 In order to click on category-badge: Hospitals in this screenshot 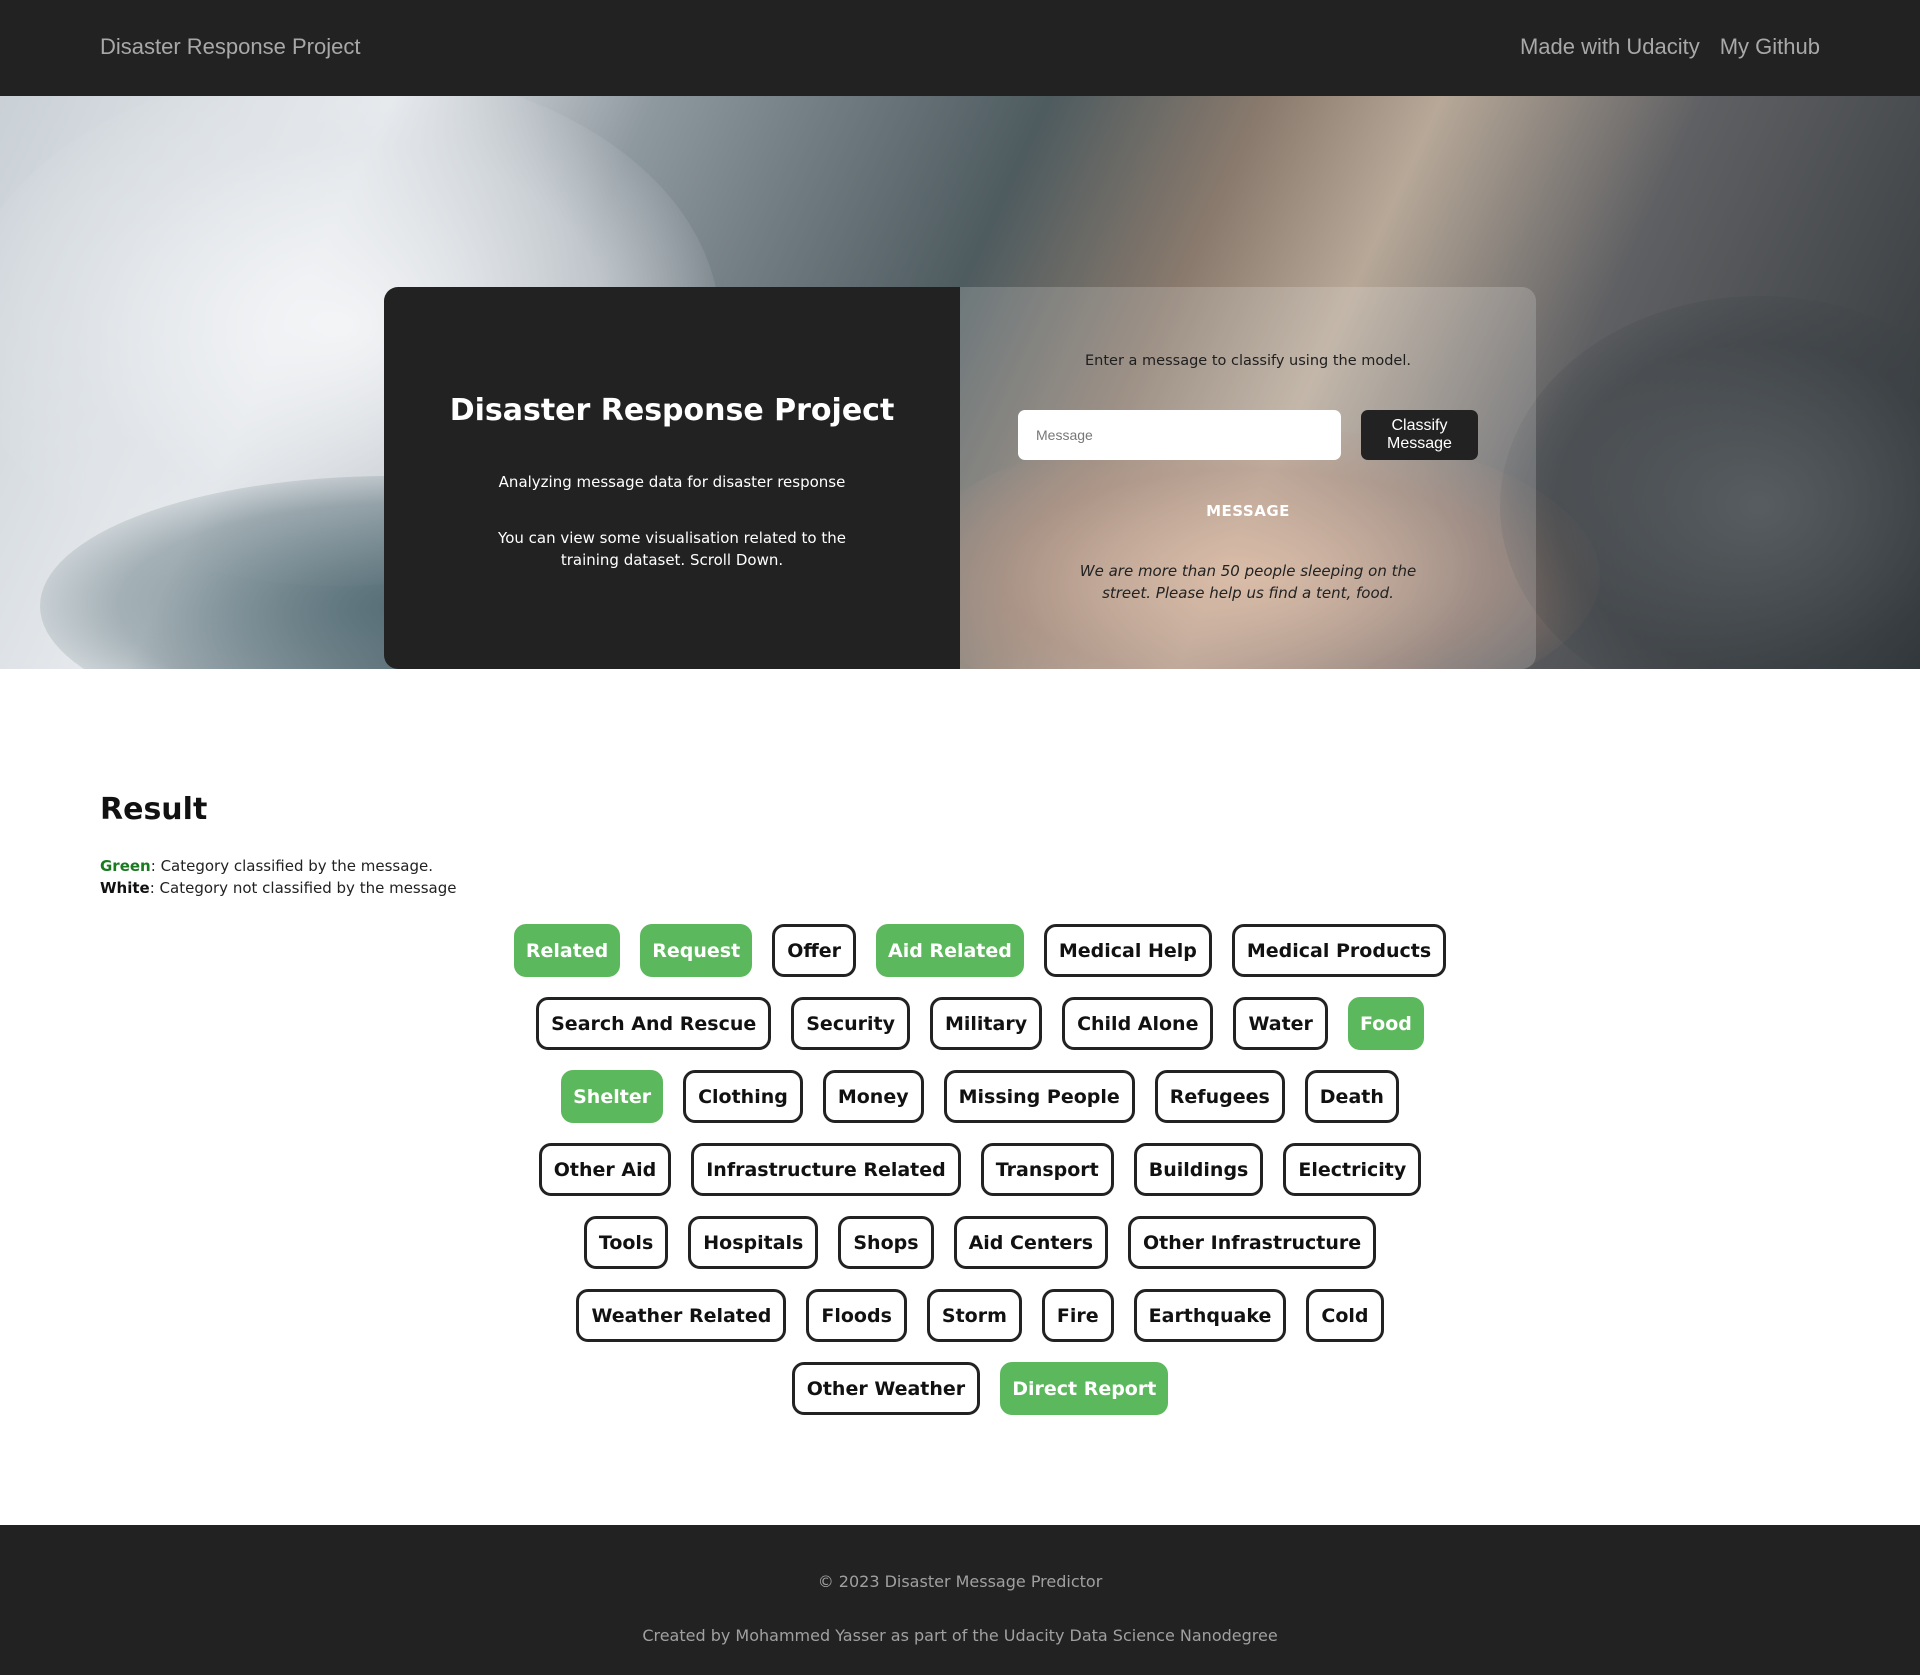, I will do `click(753, 1242)`.